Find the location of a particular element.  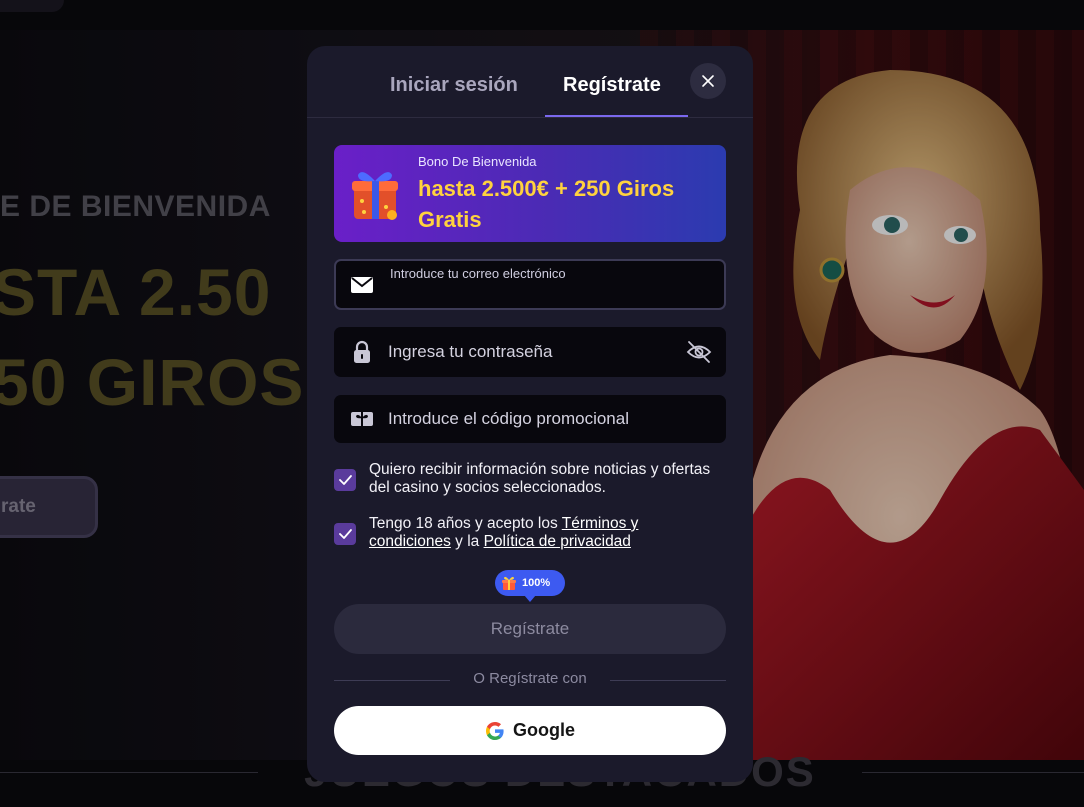

close-button is located at coordinates (708, 81).